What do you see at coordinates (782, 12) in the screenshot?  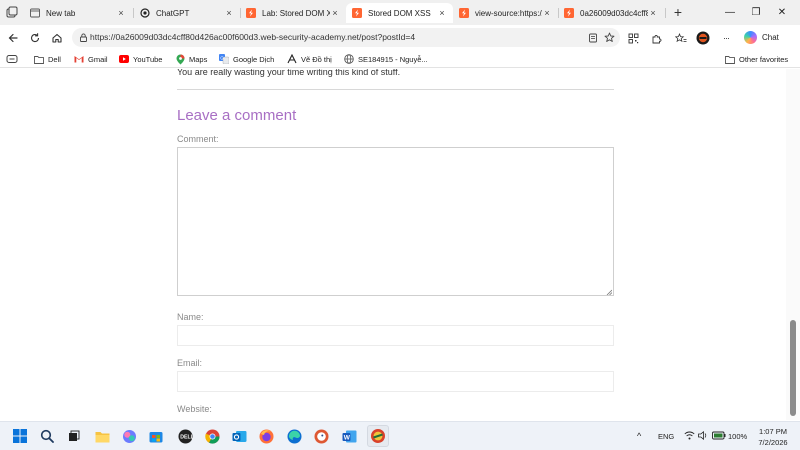 I see `close-window-button: ✕` at bounding box center [782, 12].